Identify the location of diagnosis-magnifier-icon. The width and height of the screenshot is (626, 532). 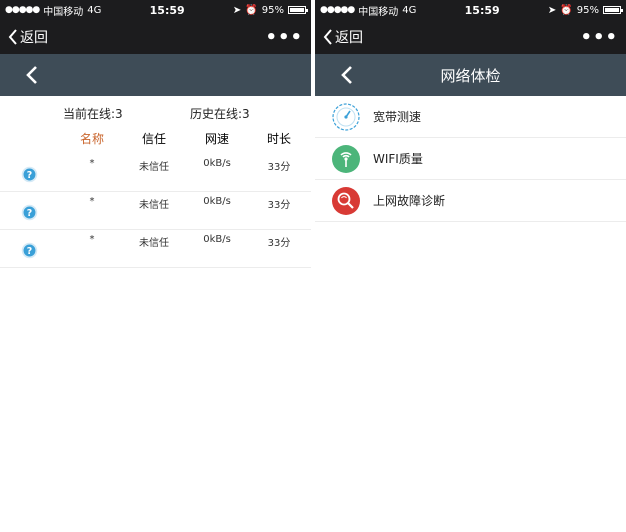
(346, 200).